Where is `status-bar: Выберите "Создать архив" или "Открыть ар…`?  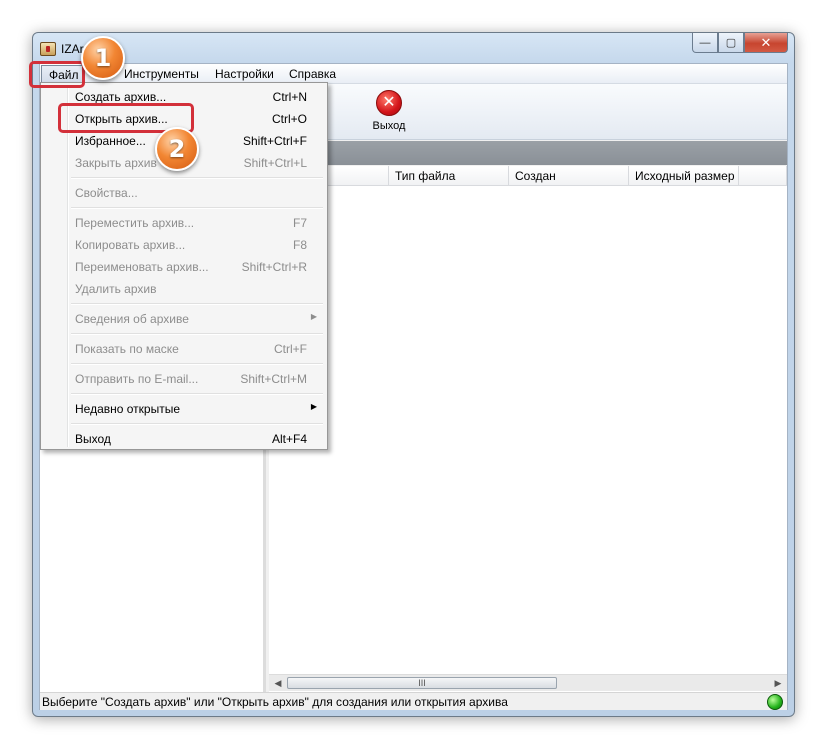 status-bar: Выберите "Создать архив" или "Открыть ар… is located at coordinates (413, 701).